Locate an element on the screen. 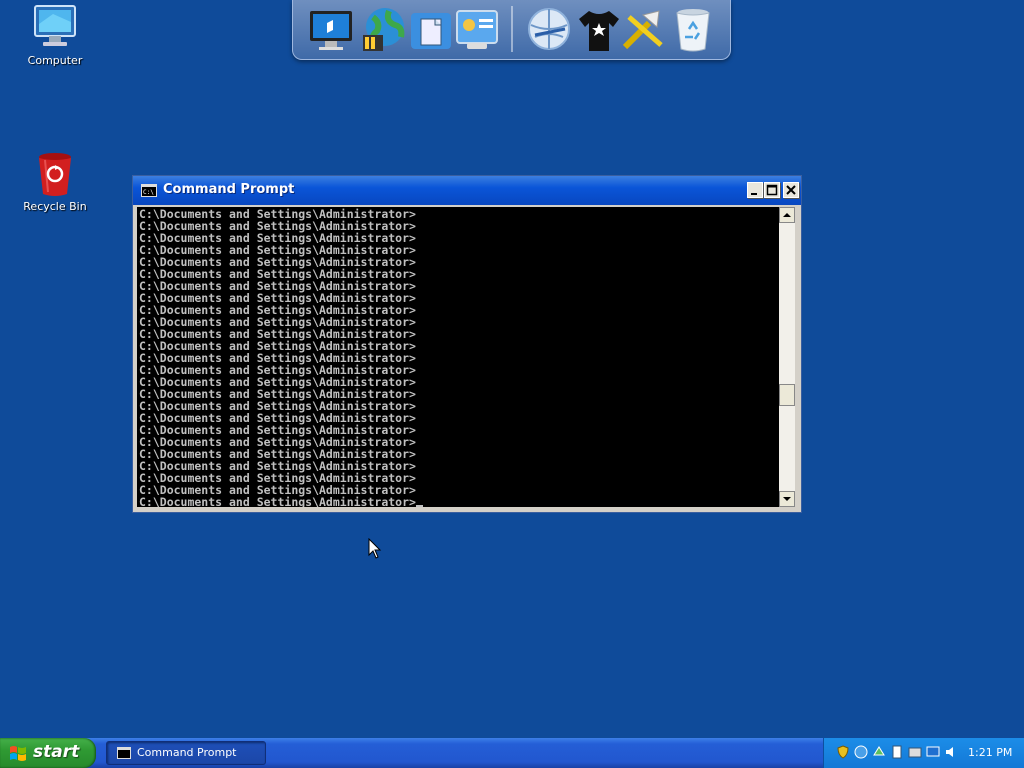  keyboard-icon is located at coordinates (915, 752).